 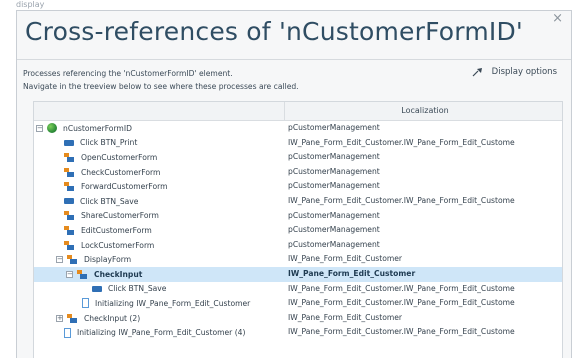 I want to click on tree-row-label: ShareCustomerForm, so click(x=120, y=216).